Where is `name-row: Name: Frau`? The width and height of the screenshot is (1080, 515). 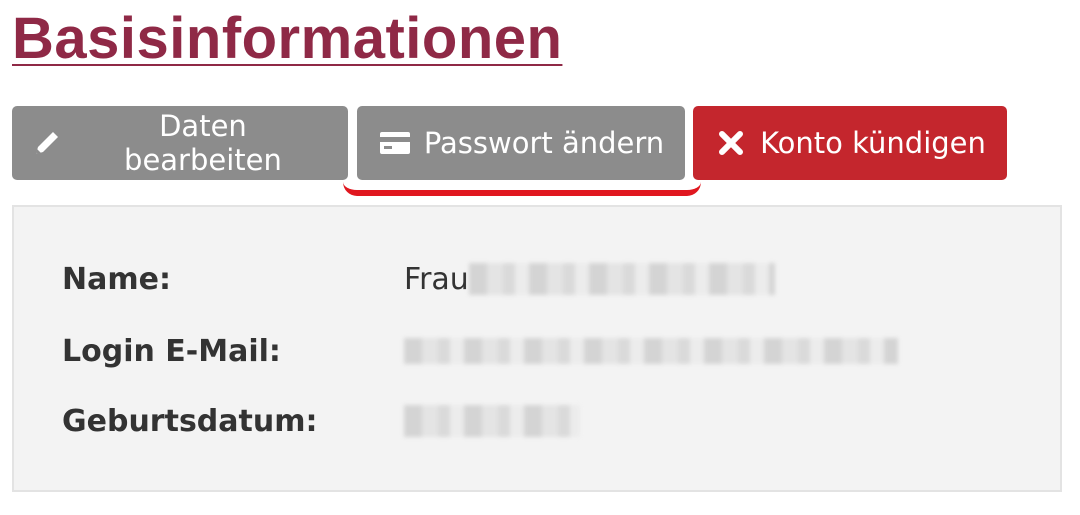 name-row: Name: Frau is located at coordinates (418, 279).